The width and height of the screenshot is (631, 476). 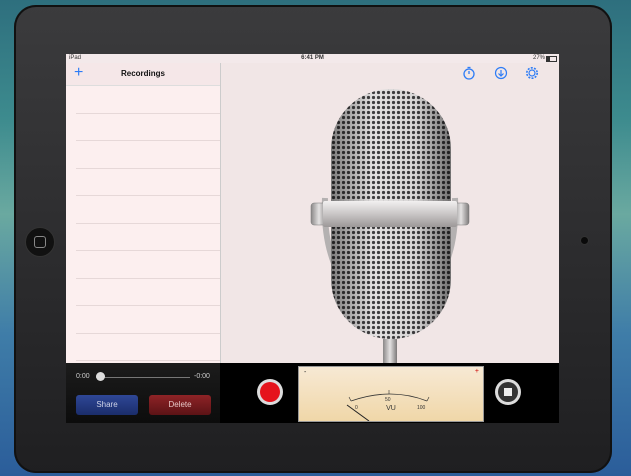 What do you see at coordinates (388, 400) in the screenshot?
I see `vu-tick-50: 50` at bounding box center [388, 400].